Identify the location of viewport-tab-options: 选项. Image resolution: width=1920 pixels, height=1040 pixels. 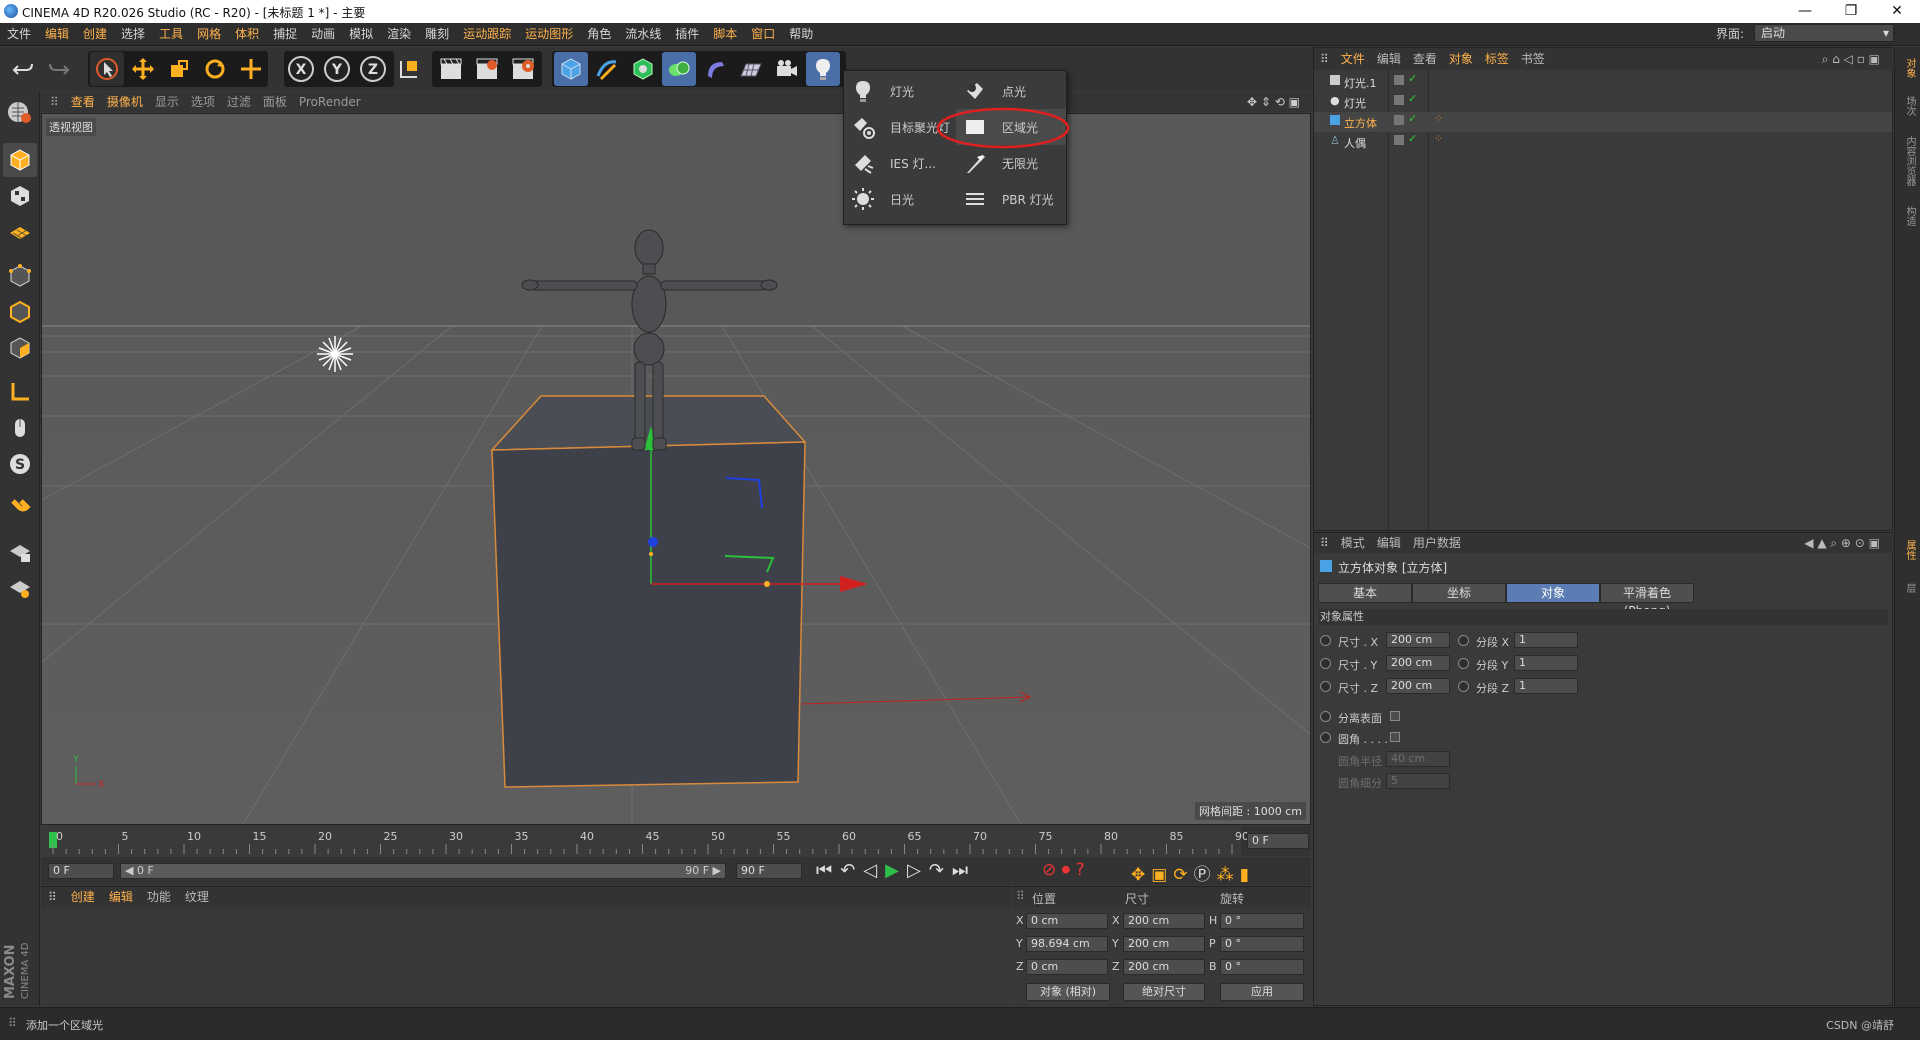
(203, 102).